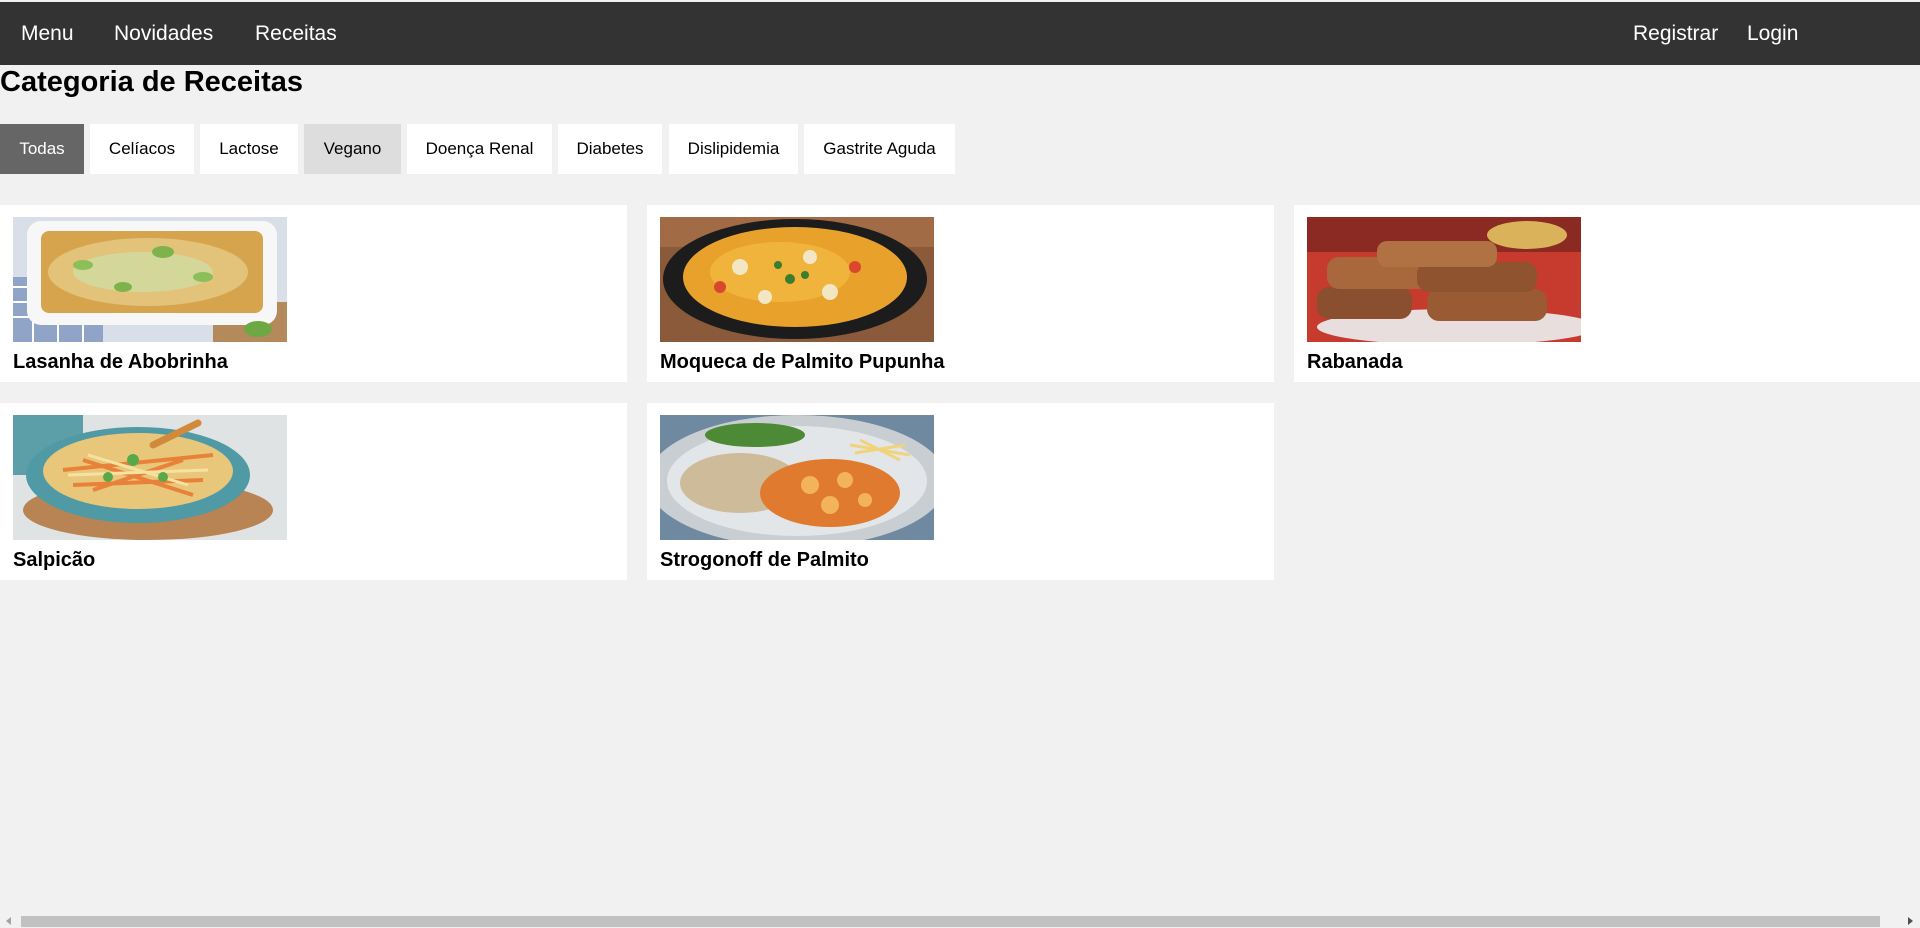 Image resolution: width=1920 pixels, height=928 pixels. I want to click on recipe-card: Rabanada, so click(1607, 293).